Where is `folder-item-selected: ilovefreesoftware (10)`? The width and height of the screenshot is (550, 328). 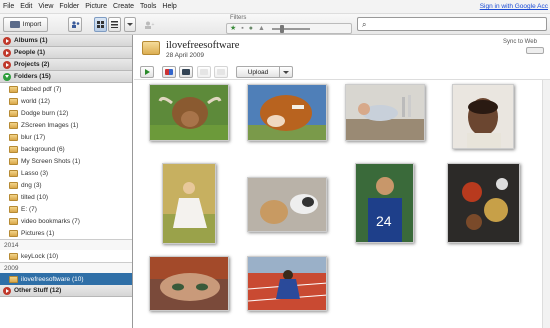 folder-item-selected: ilovefreesoftware (10) is located at coordinates (66, 279).